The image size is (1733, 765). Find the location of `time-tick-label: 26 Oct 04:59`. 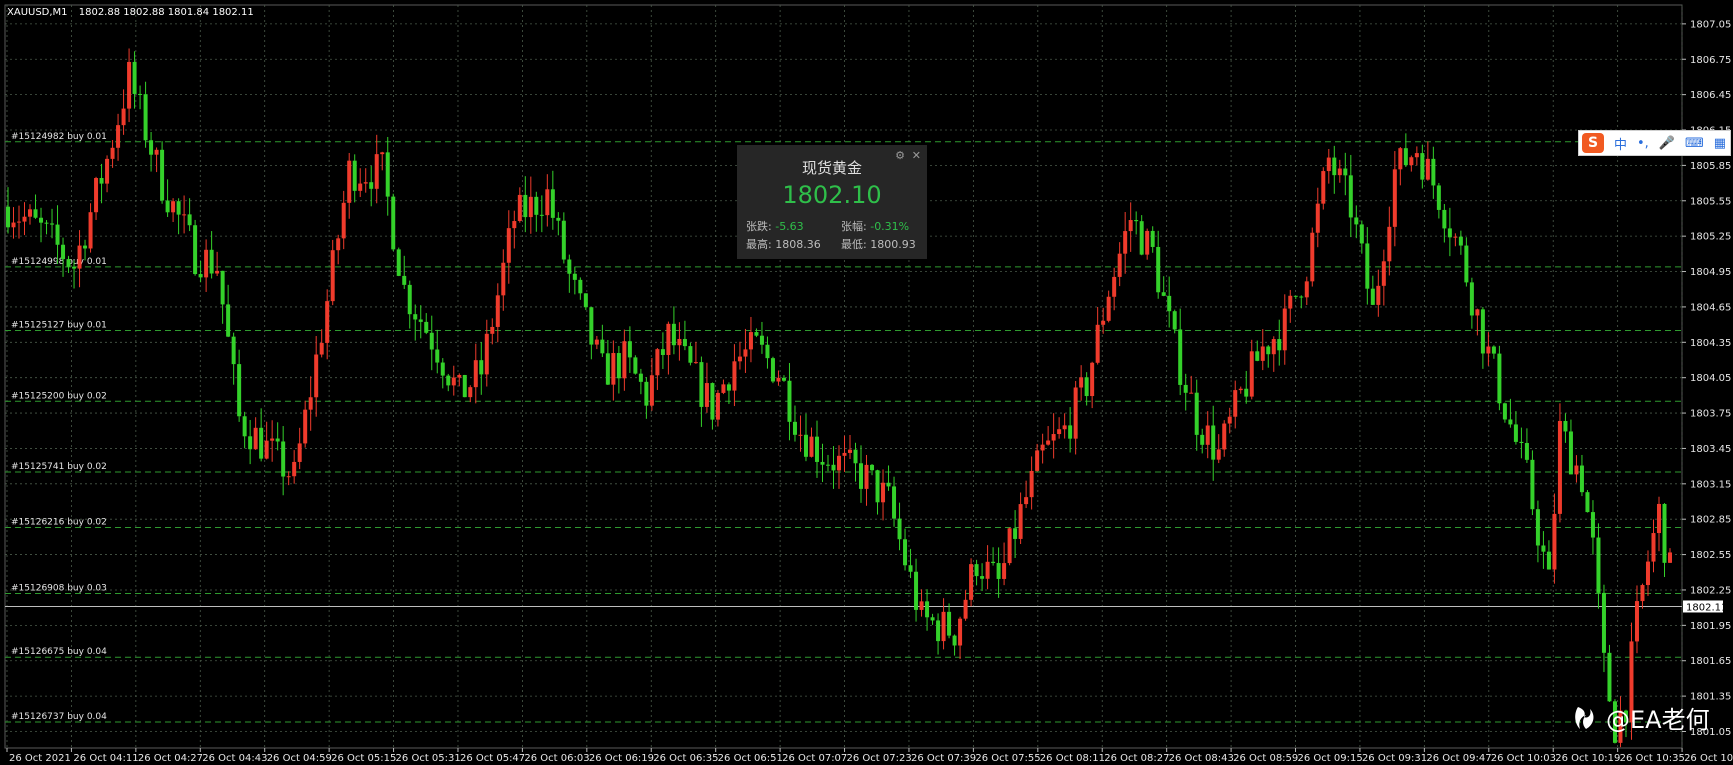

time-tick-label: 26 Oct 04:59 is located at coordinates (299, 758).